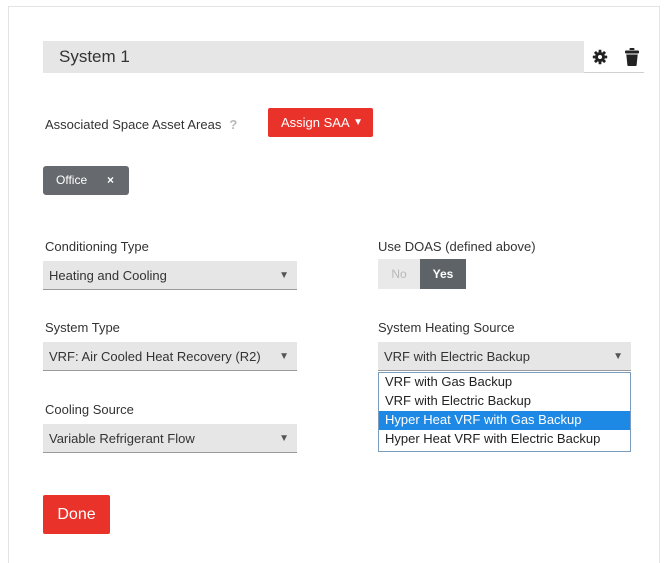 Image resolution: width=668 pixels, height=563 pixels. I want to click on system-type-label: System Type, so click(82, 327).